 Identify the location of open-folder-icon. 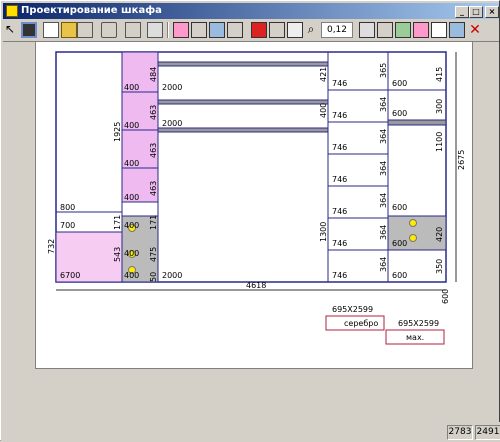
(69, 30).